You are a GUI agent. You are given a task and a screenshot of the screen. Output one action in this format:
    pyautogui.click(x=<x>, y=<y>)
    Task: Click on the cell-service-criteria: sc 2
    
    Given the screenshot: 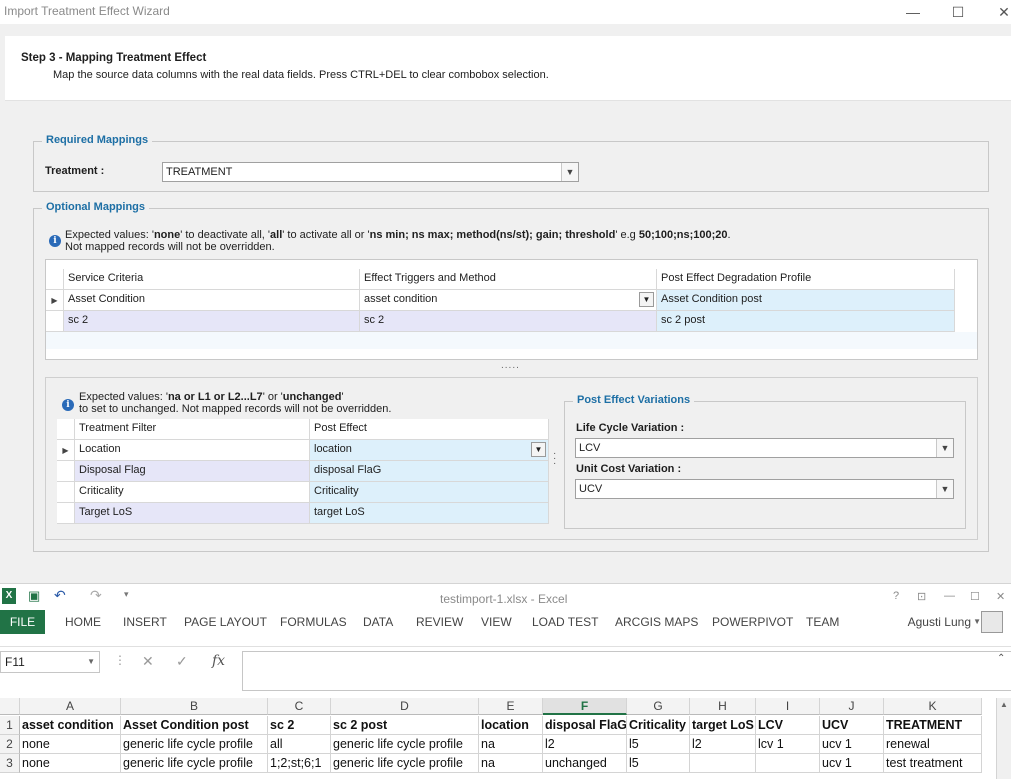 What is the action you would take?
    pyautogui.click(x=212, y=321)
    